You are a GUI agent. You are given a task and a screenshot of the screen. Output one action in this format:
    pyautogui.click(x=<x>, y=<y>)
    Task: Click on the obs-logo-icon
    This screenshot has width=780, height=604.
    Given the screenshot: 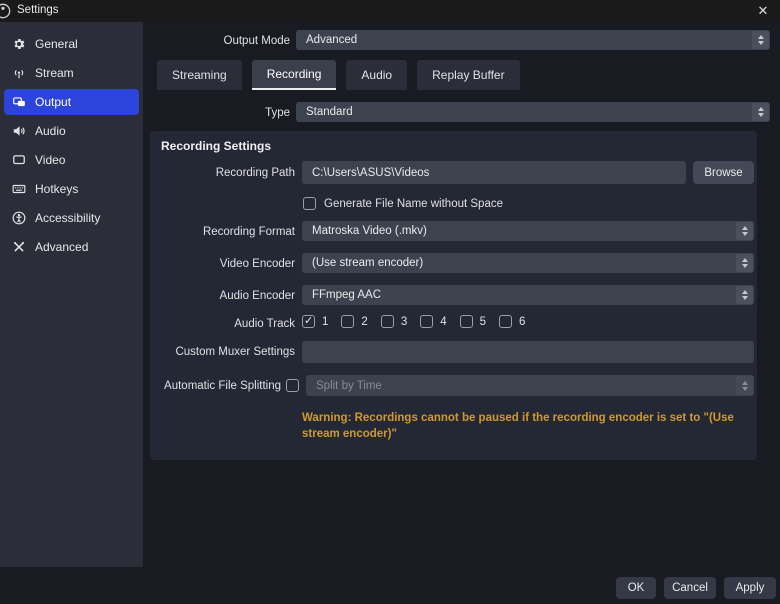 What is the action you would take?
    pyautogui.click(x=5, y=11)
    